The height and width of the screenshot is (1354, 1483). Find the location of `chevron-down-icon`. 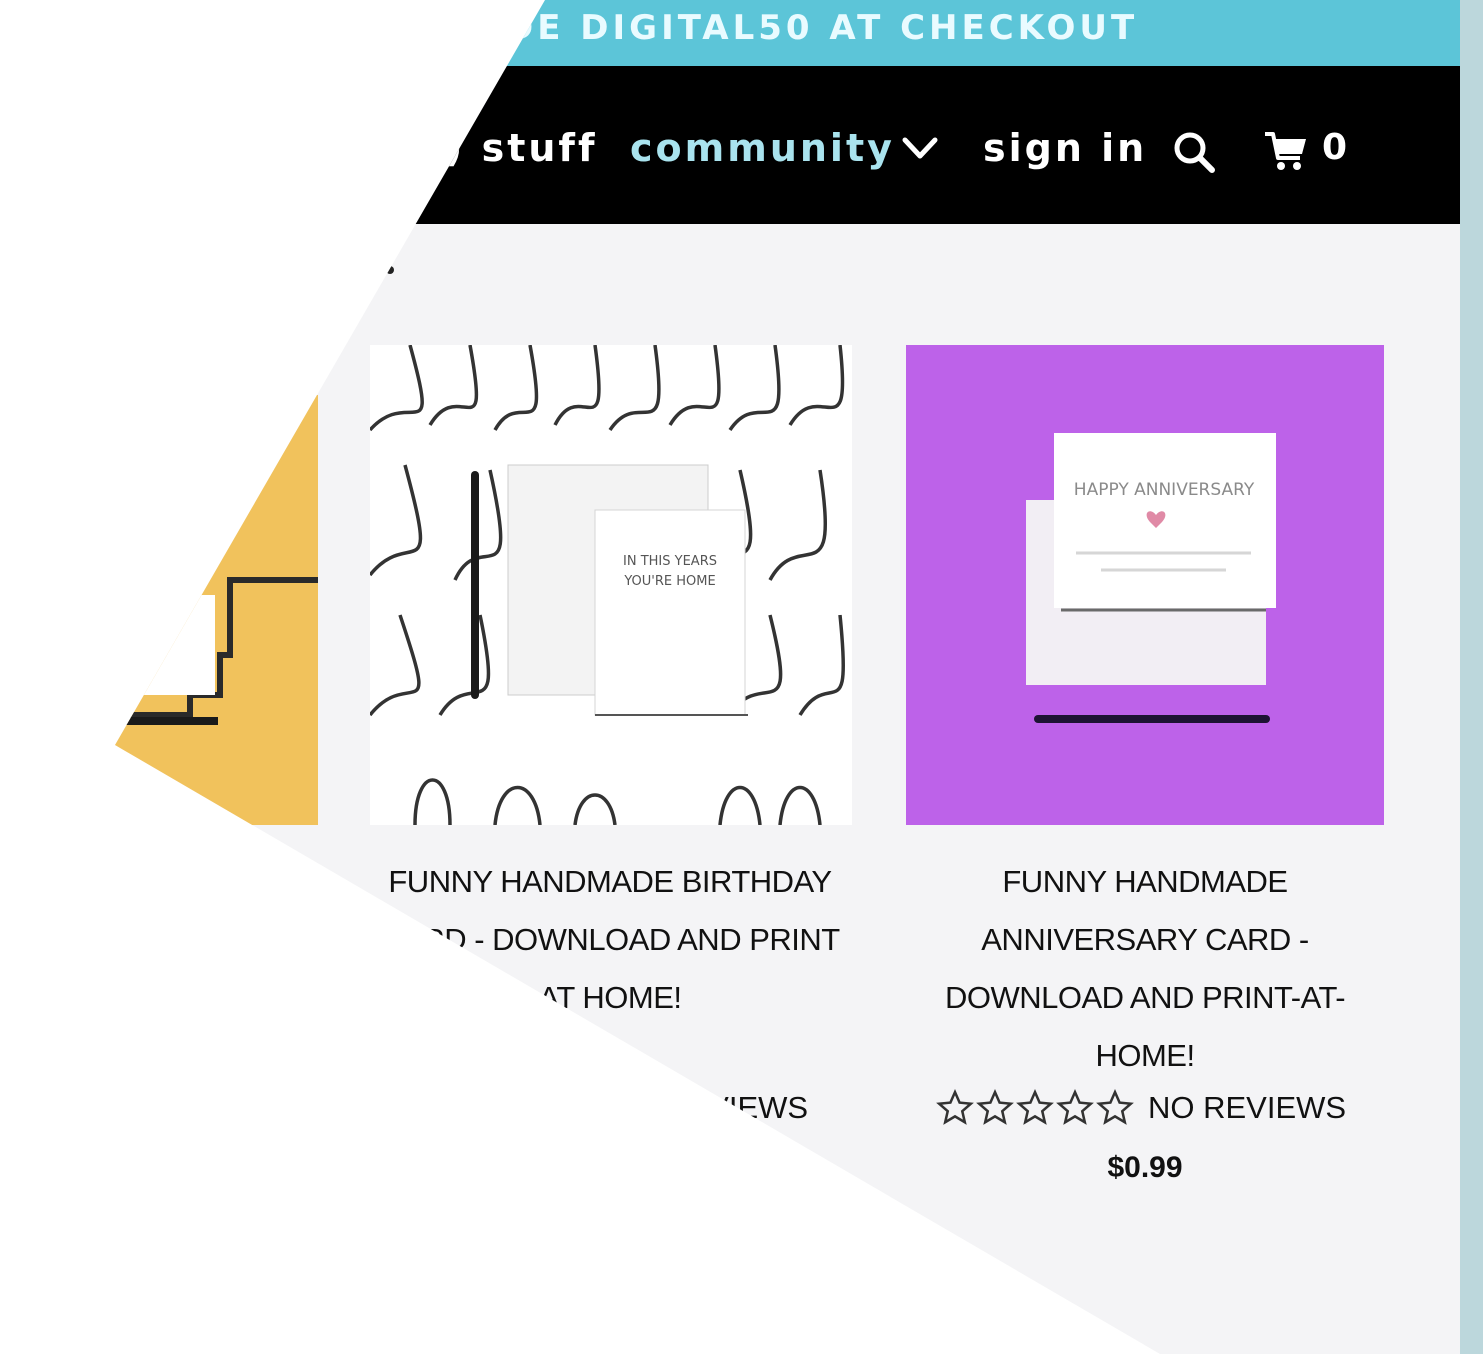

chevron-down-icon is located at coordinates (920, 149).